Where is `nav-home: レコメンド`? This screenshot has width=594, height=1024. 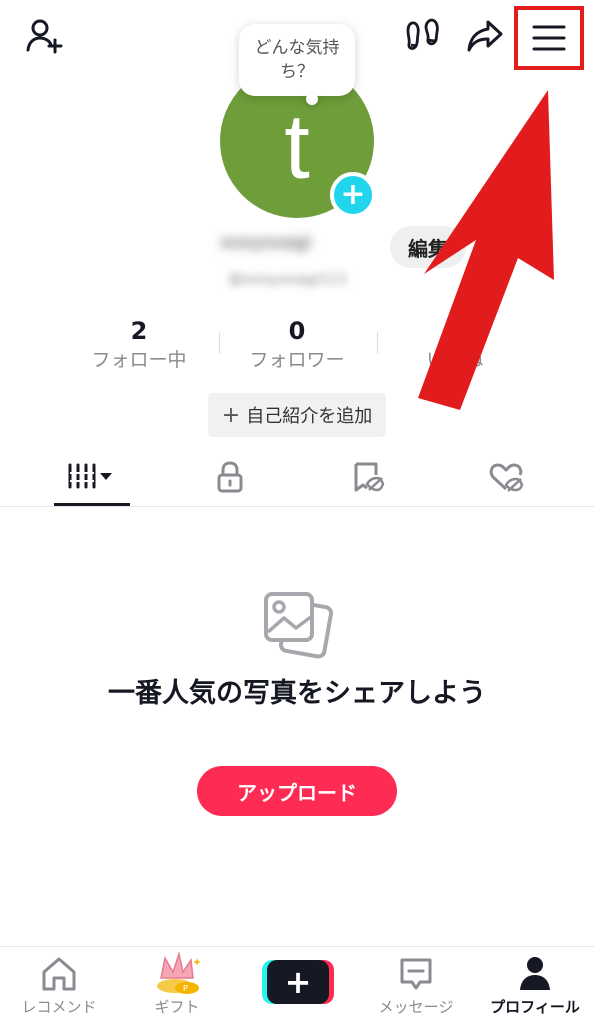
nav-home: レコメンド is located at coordinates (59, 989).